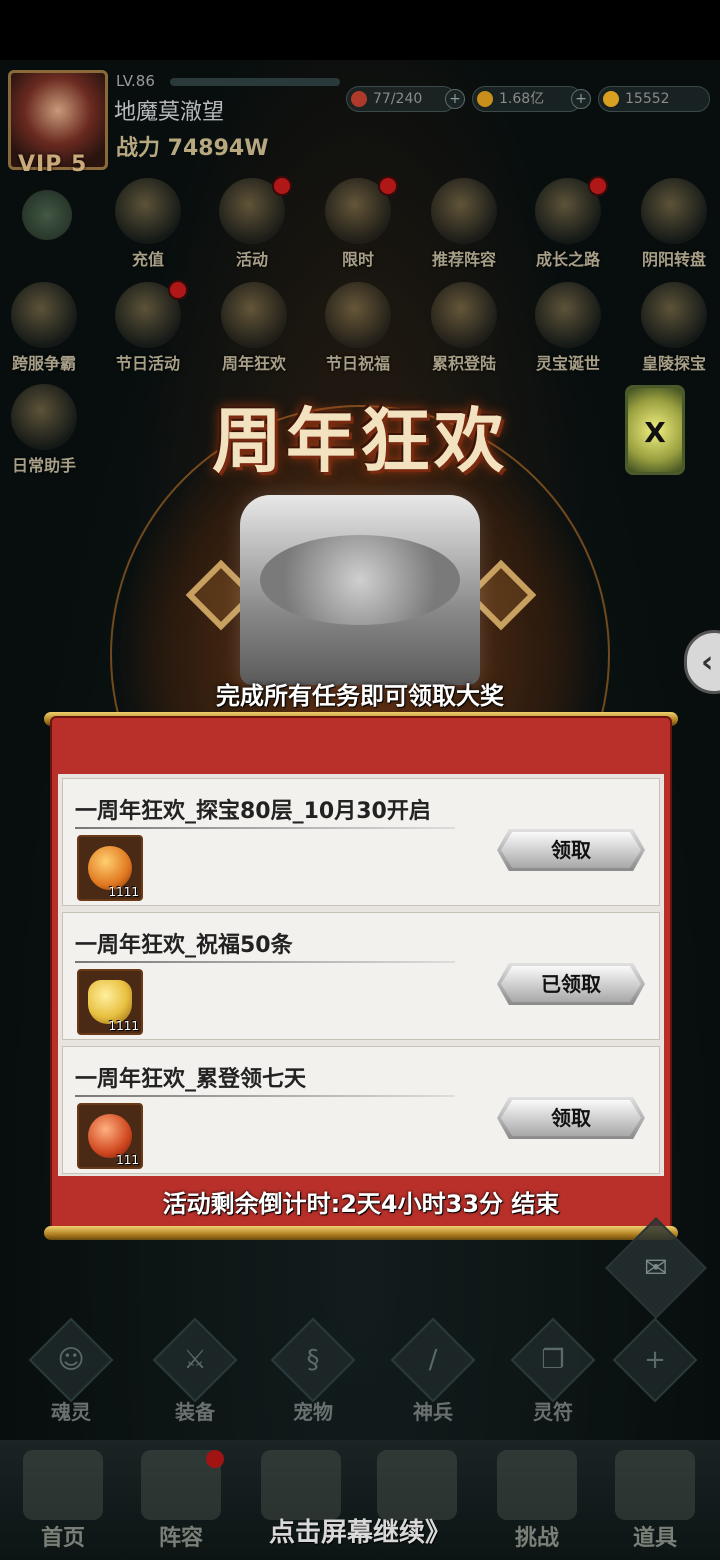  Describe the element at coordinates (251, 259) in the screenshot. I see `menu-label: 活动` at that location.